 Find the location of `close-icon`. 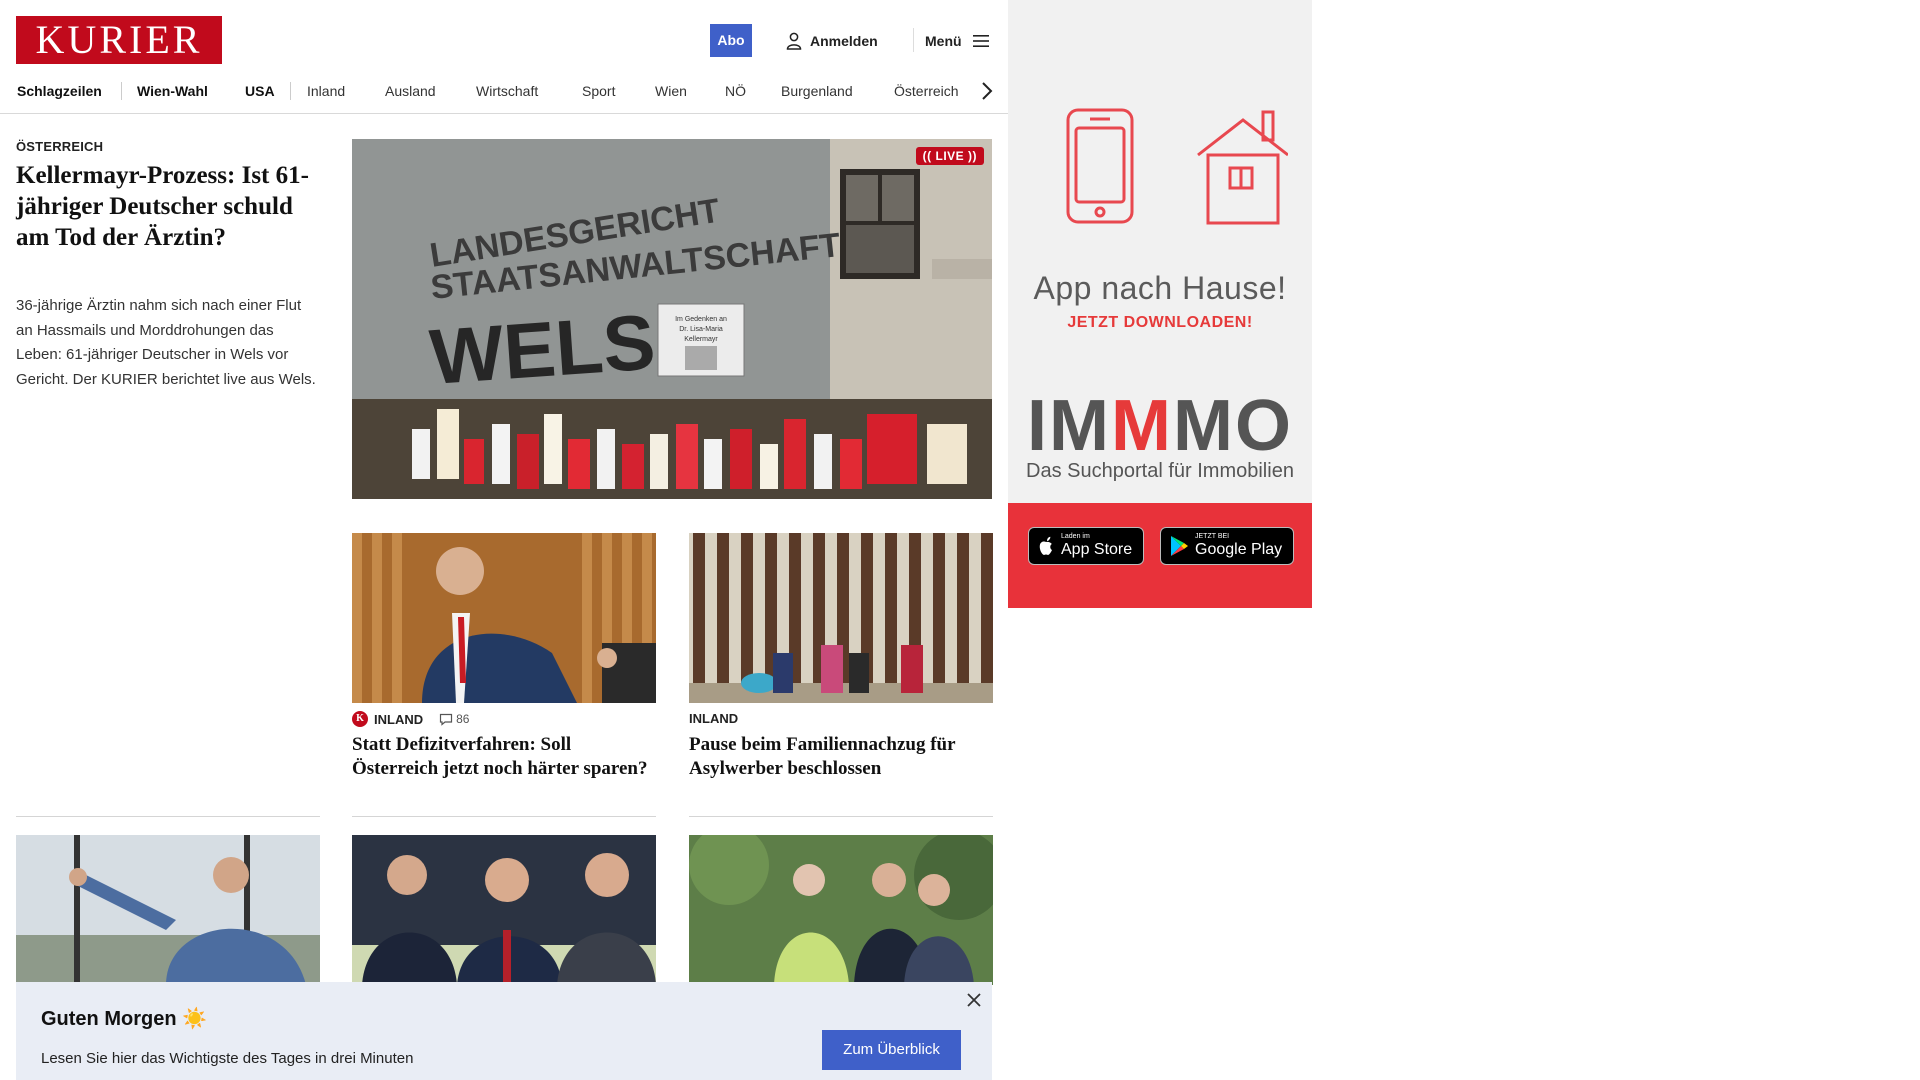

close-icon is located at coordinates (974, 1000).